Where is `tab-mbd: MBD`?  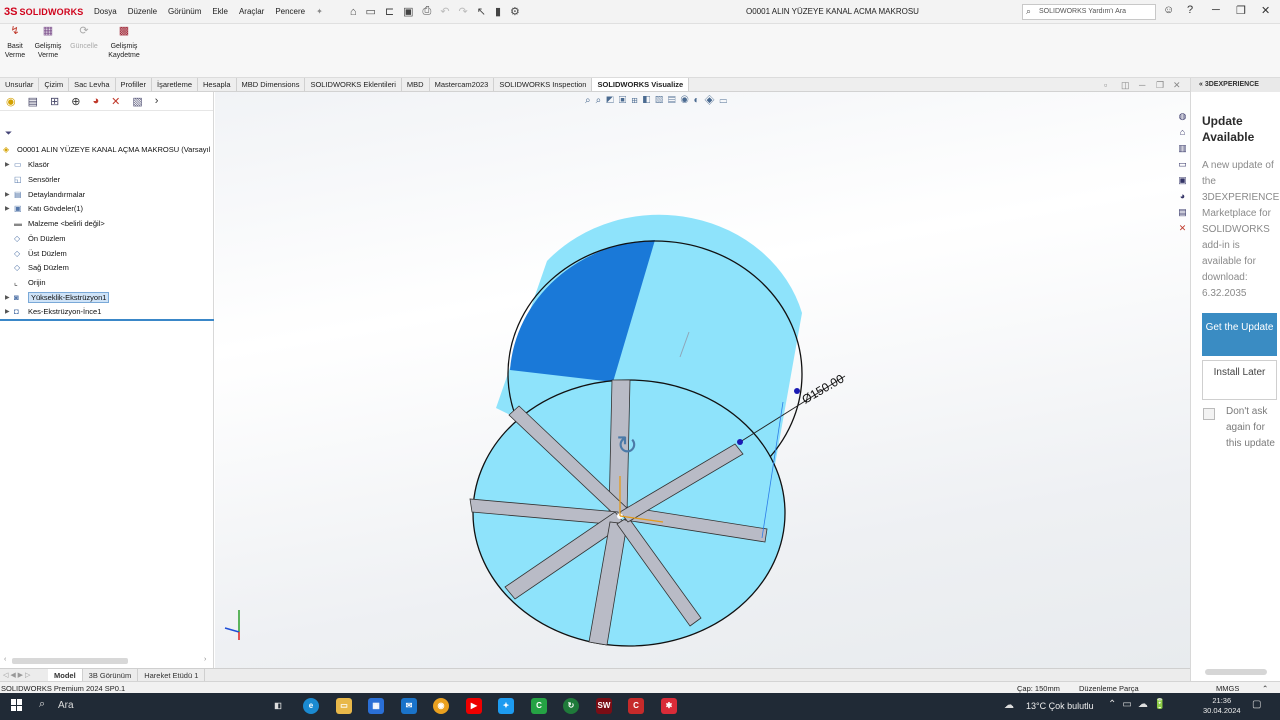
tab-mbd: MBD is located at coordinates (416, 84).